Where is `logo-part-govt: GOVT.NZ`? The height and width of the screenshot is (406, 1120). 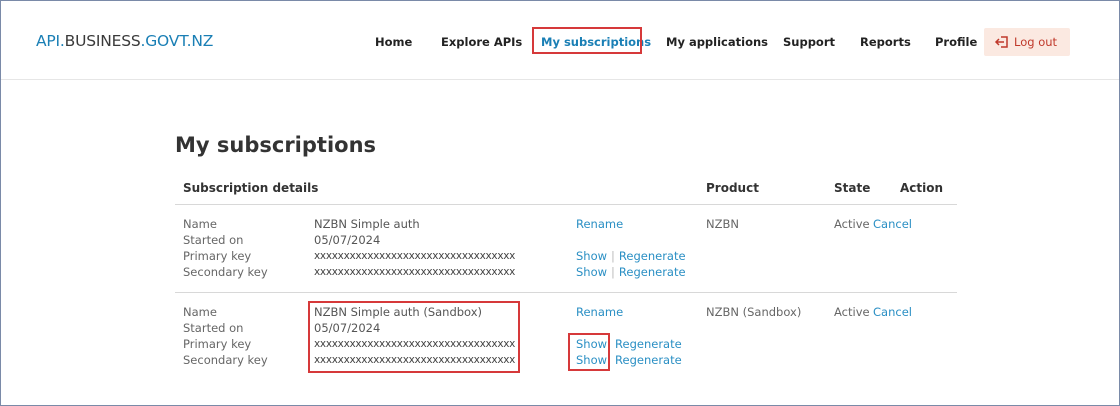 logo-part-govt: GOVT.NZ is located at coordinates (179, 41).